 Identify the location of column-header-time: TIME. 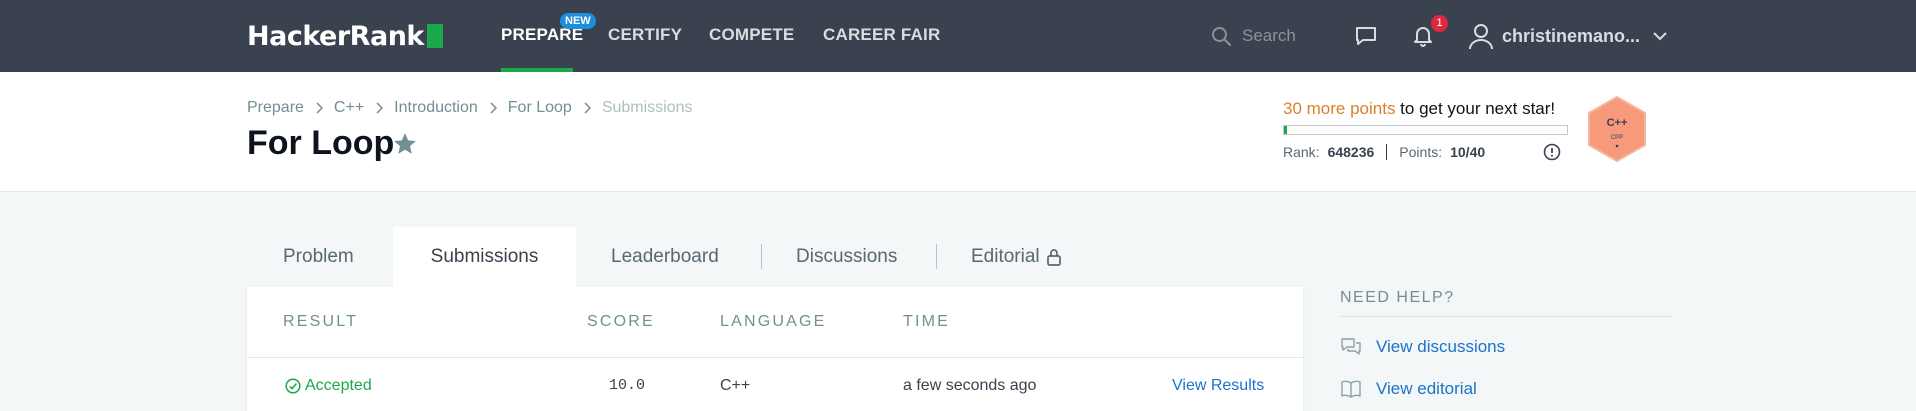
(927, 321).